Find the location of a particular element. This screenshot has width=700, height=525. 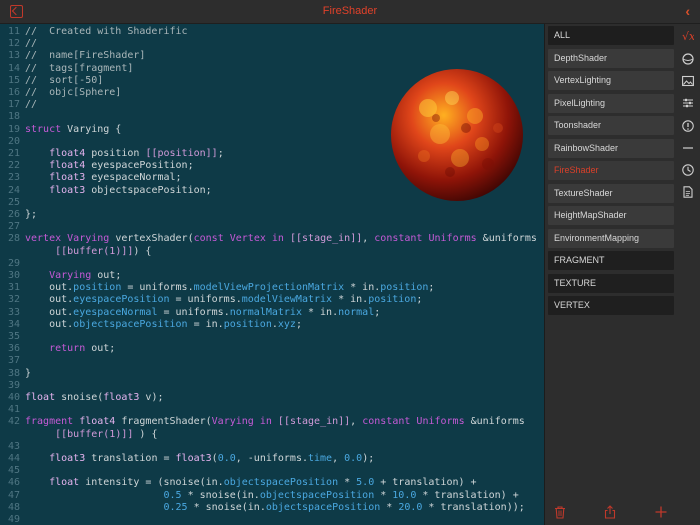

code-text: // tags[fragment] is located at coordinates (79, 69).